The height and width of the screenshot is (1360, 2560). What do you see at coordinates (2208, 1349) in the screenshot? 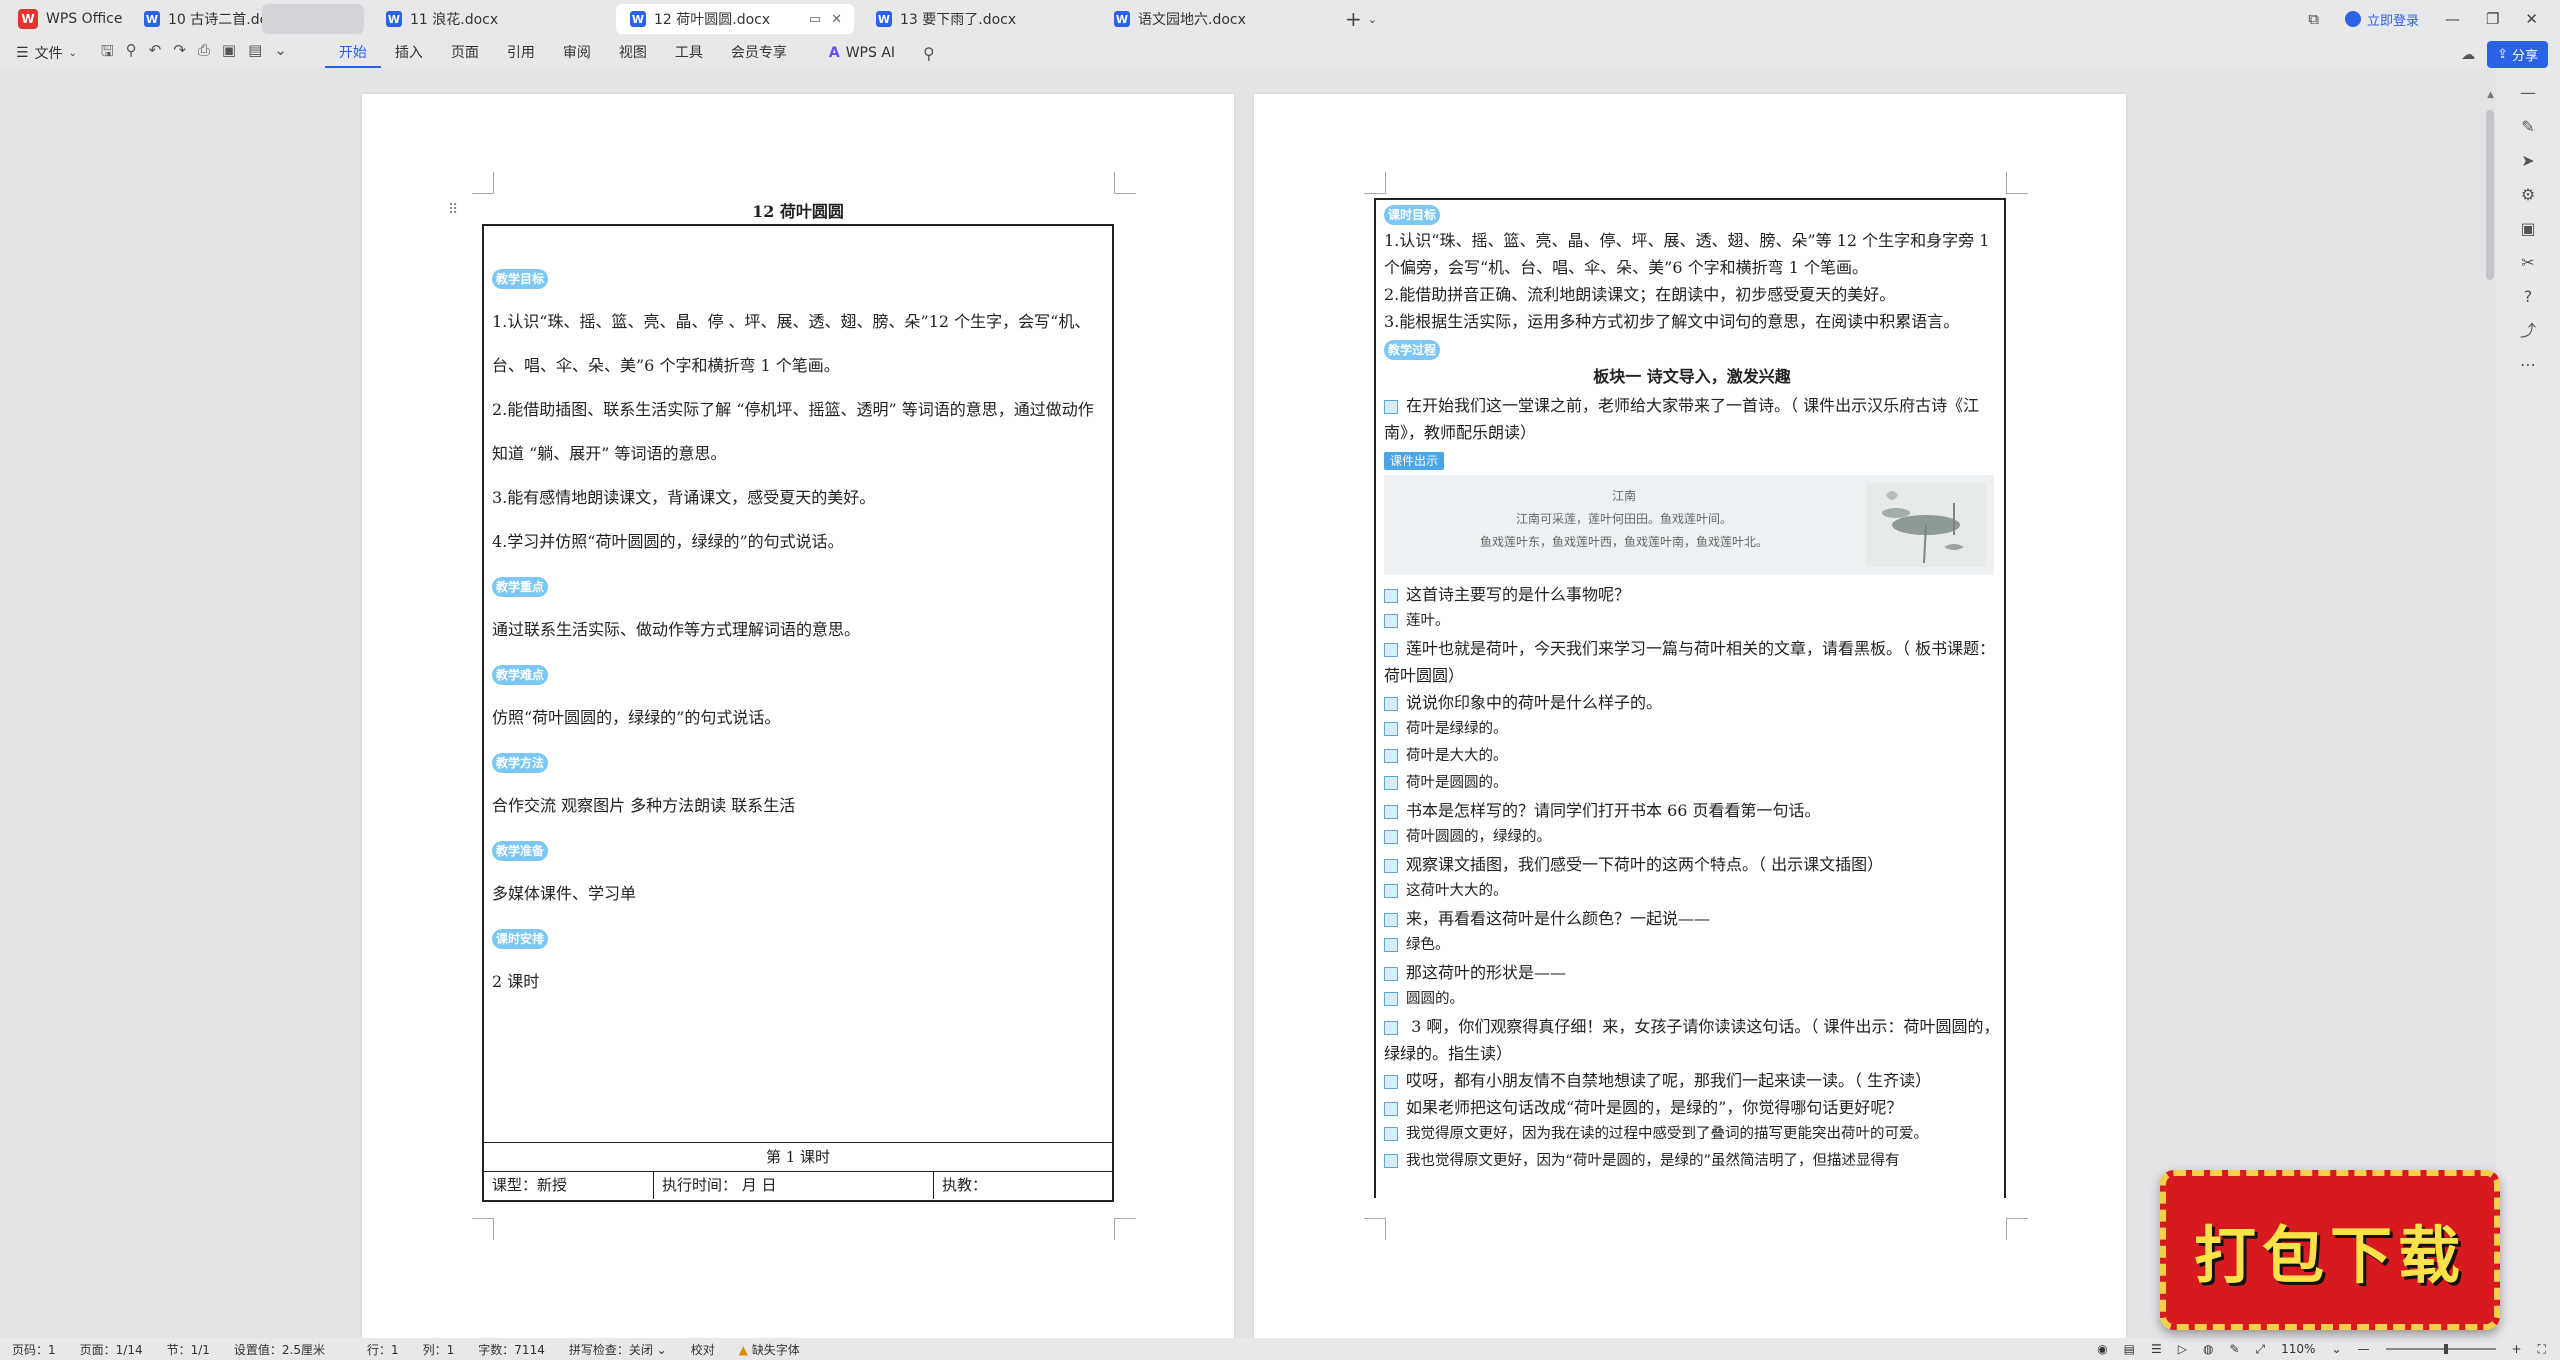
I see `web-view-icon: ◍` at bounding box center [2208, 1349].